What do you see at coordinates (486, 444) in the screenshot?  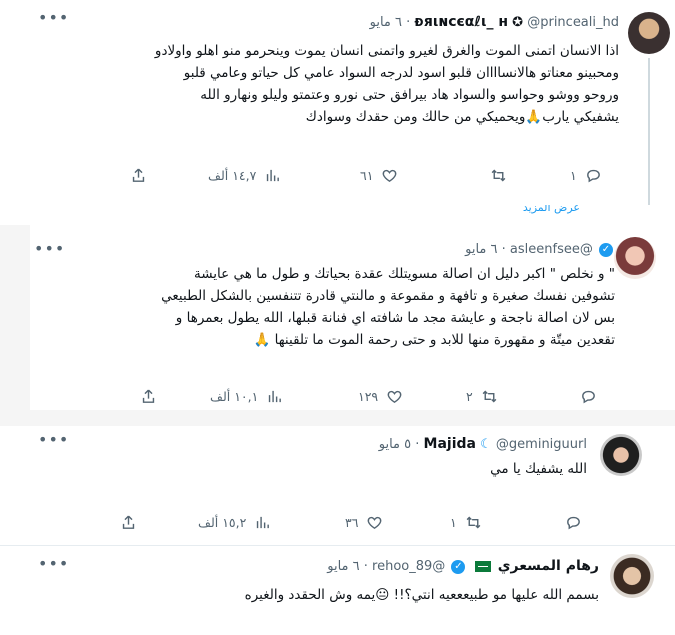 I see `moon-icon: ☾` at bounding box center [486, 444].